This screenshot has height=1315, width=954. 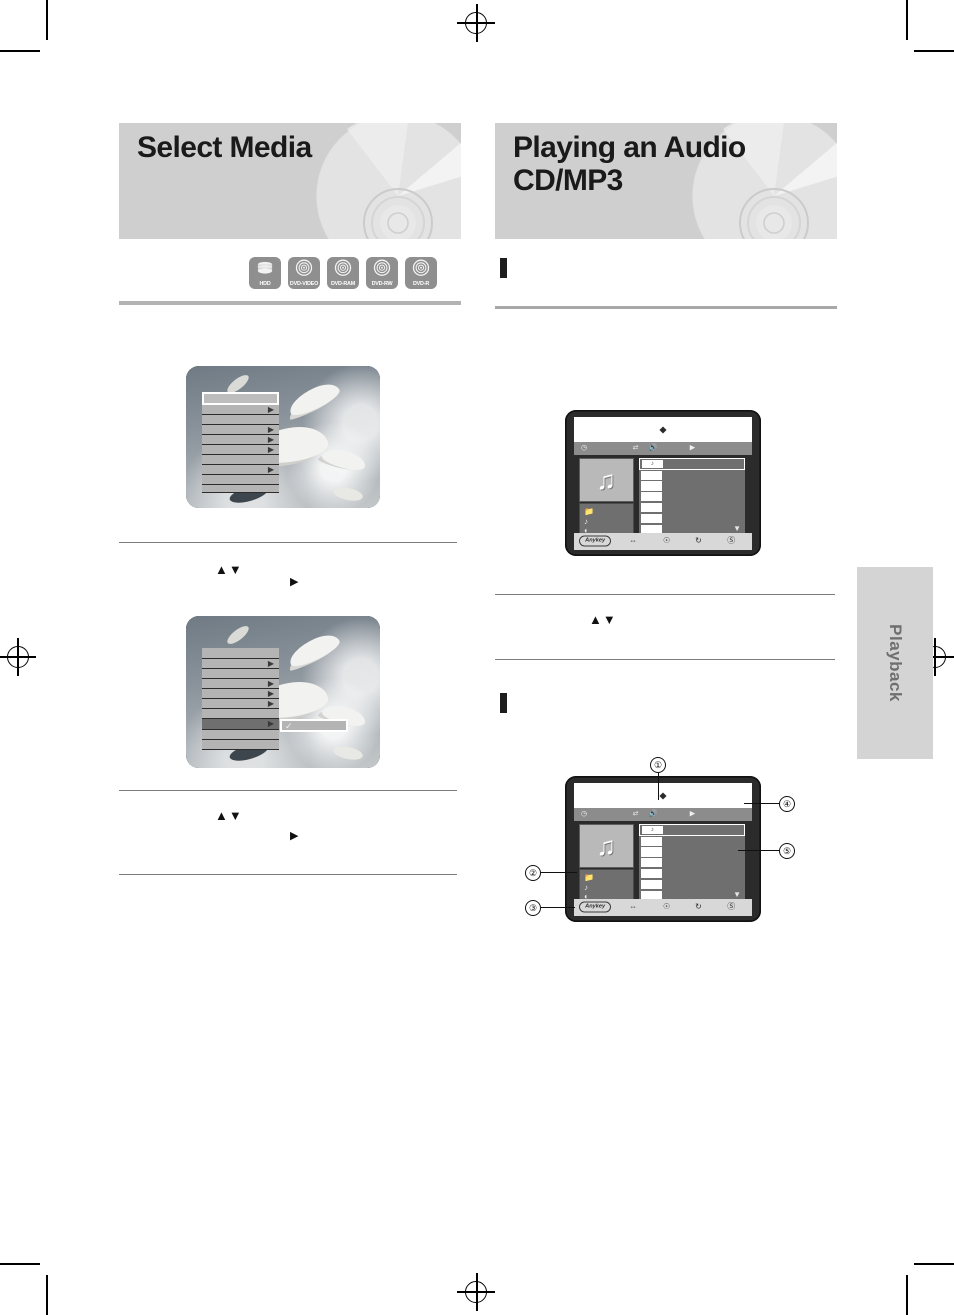 What do you see at coordinates (787, 804) in the screenshot?
I see `callout-marker-4: ④` at bounding box center [787, 804].